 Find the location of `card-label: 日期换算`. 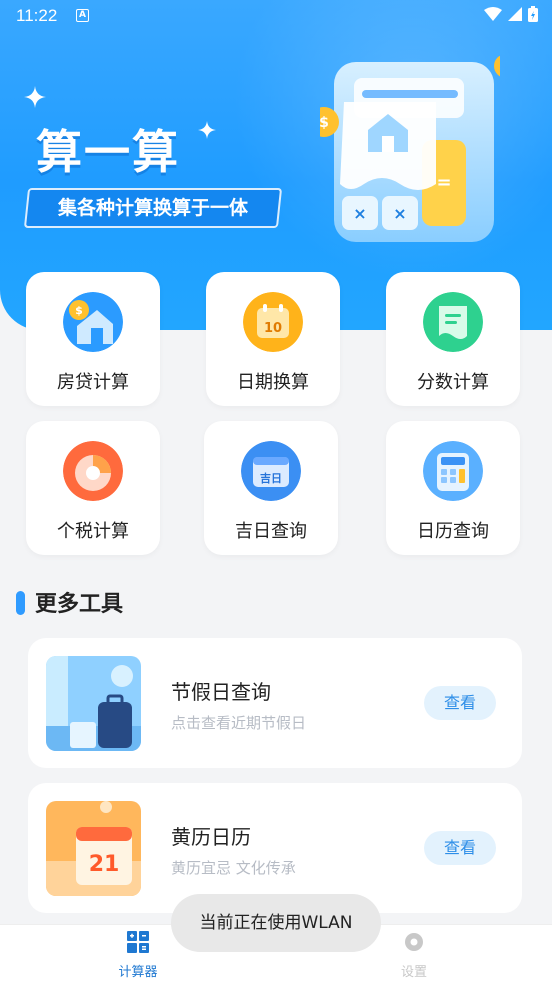

card-label: 日期换算 is located at coordinates (273, 382).